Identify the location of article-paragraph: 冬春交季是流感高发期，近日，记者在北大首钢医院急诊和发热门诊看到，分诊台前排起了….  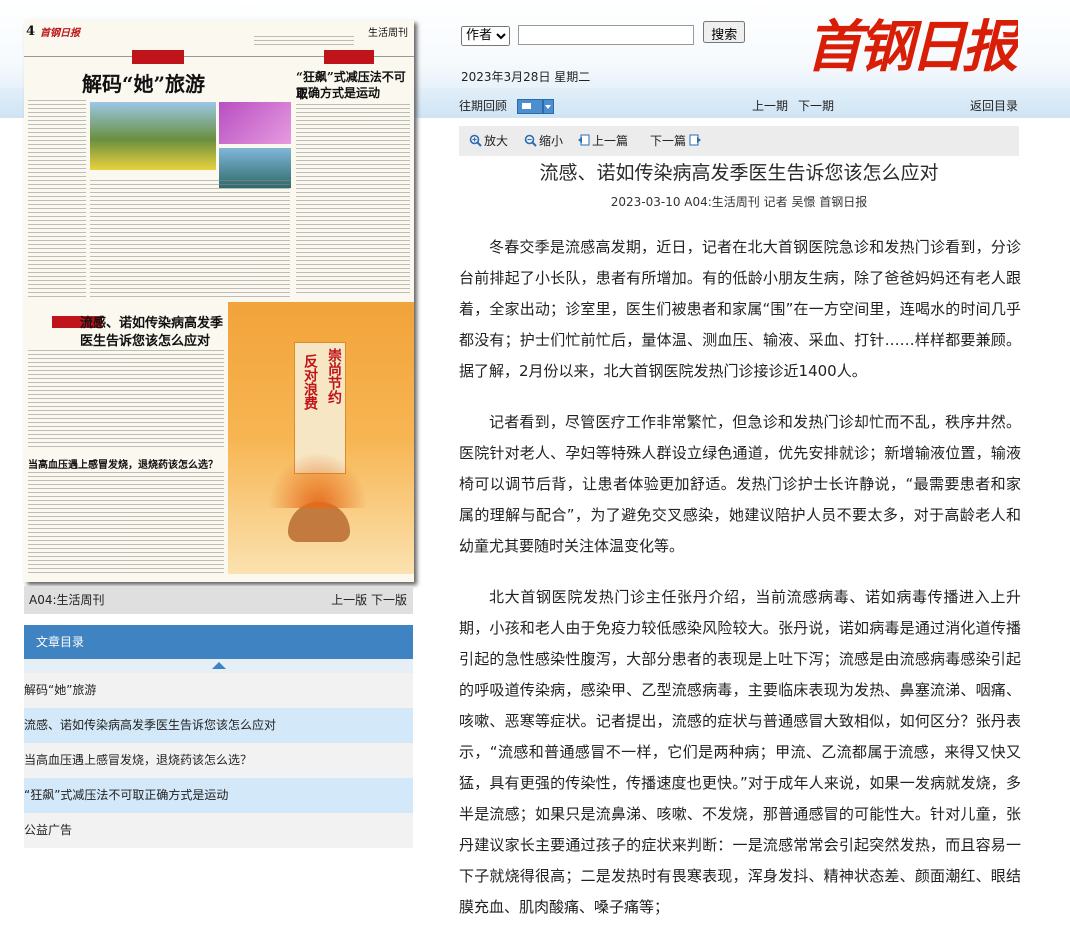
(740, 309).